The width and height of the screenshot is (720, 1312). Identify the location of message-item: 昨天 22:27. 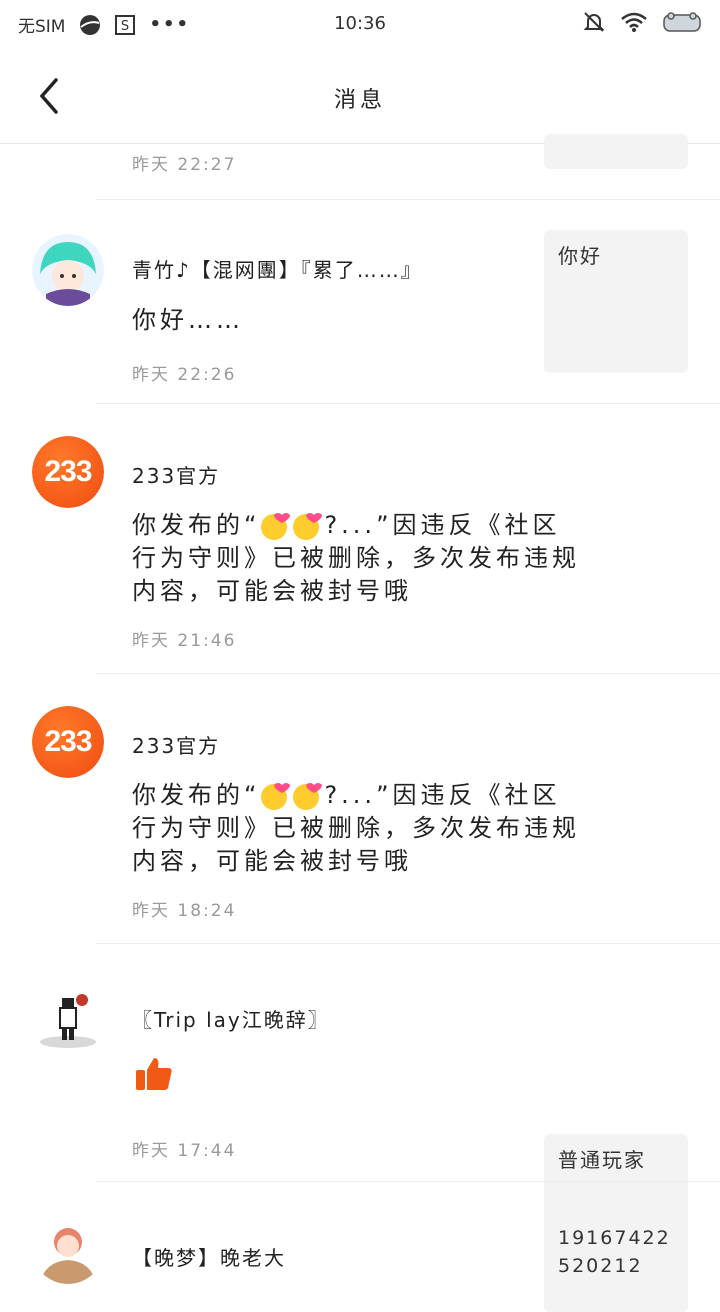
(360, 167).